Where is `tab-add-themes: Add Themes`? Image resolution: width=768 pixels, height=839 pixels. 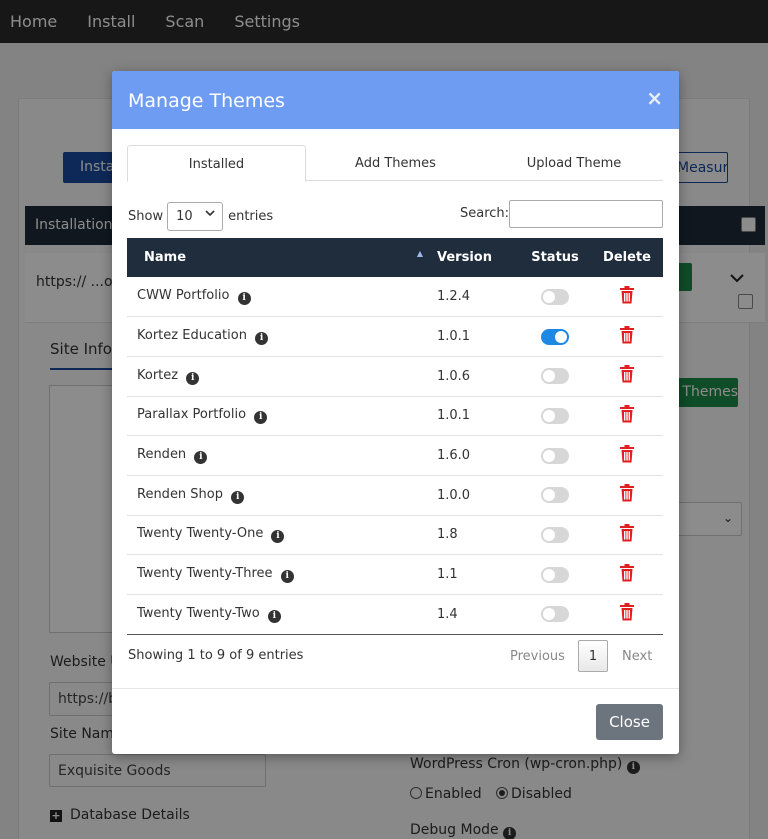 tab-add-themes: Add Themes is located at coordinates (395, 163).